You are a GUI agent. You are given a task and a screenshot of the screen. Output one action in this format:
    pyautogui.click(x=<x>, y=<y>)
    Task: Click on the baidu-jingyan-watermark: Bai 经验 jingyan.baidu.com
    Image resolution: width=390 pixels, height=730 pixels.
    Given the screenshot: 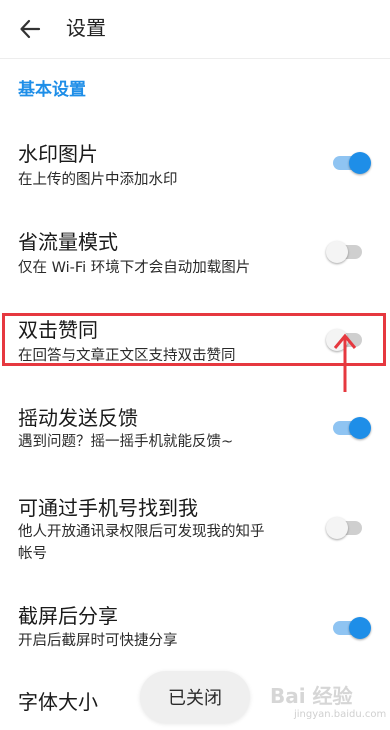 What is the action you would take?
    pyautogui.click(x=328, y=701)
    